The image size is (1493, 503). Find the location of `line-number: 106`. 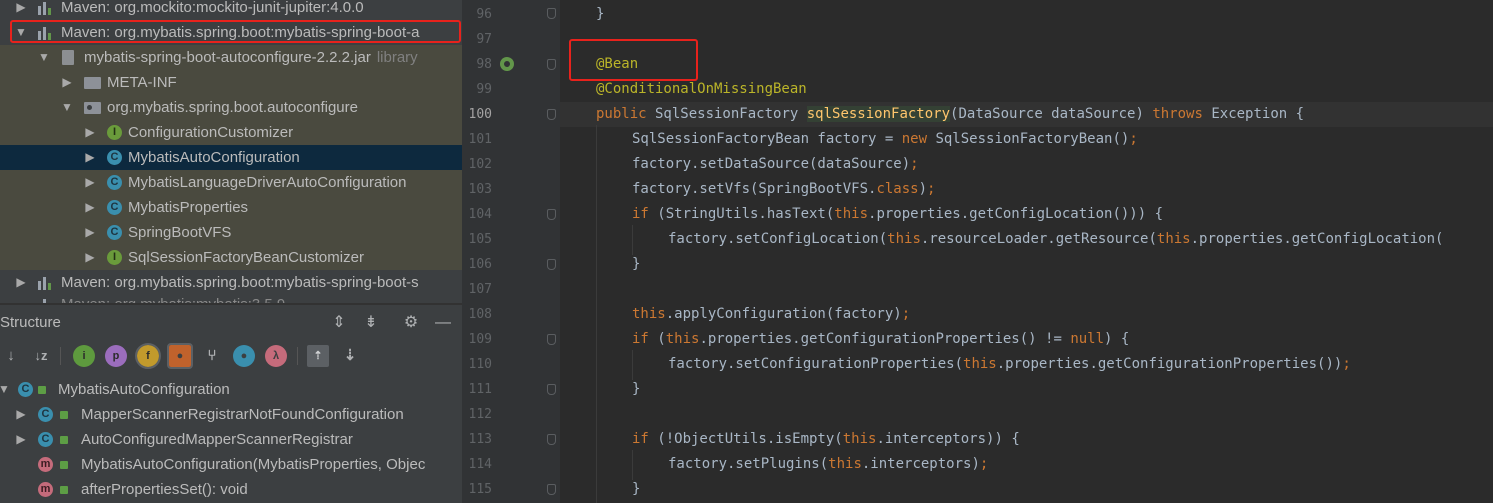

line-number: 106 is located at coordinates (480, 264).